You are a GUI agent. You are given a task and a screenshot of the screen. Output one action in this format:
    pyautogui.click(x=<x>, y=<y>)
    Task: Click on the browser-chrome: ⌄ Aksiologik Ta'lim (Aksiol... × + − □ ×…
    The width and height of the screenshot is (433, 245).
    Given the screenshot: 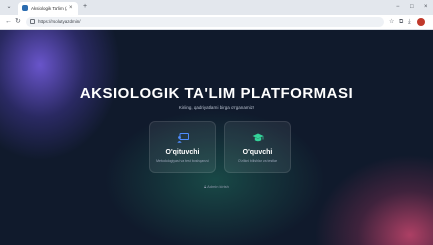 What is the action you would take?
    pyautogui.click(x=216, y=15)
    